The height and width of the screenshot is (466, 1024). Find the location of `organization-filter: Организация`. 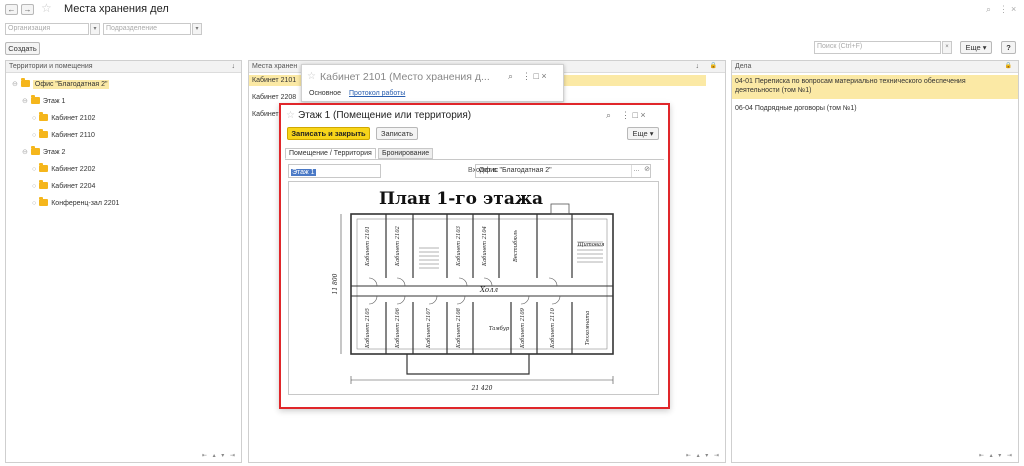

organization-filter: Организация is located at coordinates (47, 29).